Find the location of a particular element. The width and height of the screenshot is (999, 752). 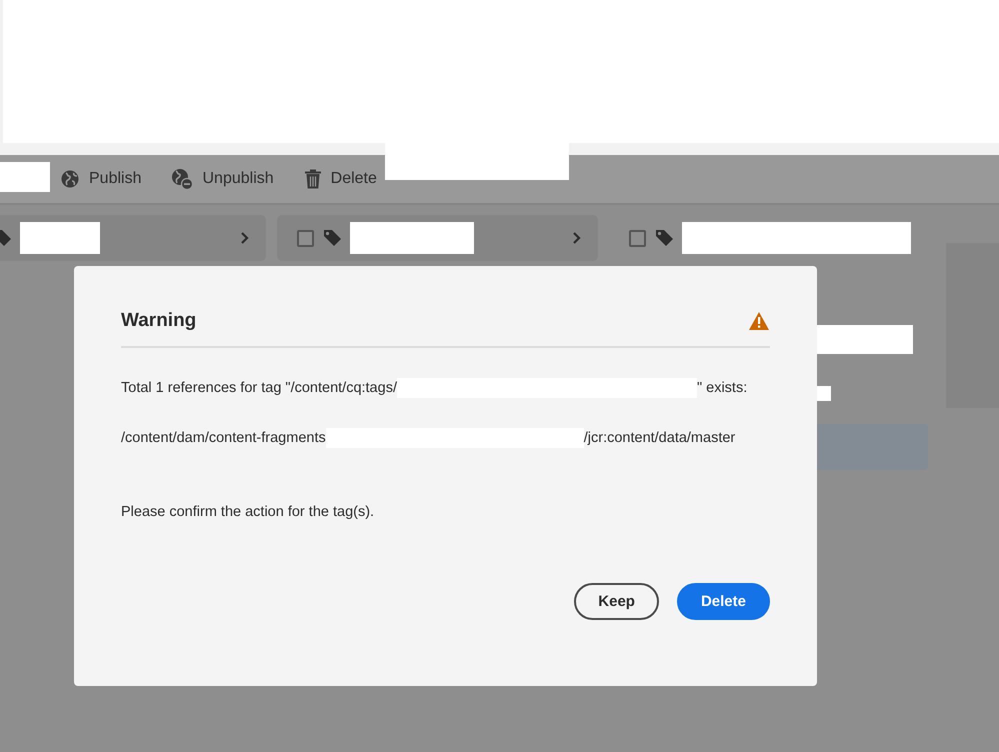

confirm-message: Please confirm the action for the tag(s). is located at coordinates (248, 512).